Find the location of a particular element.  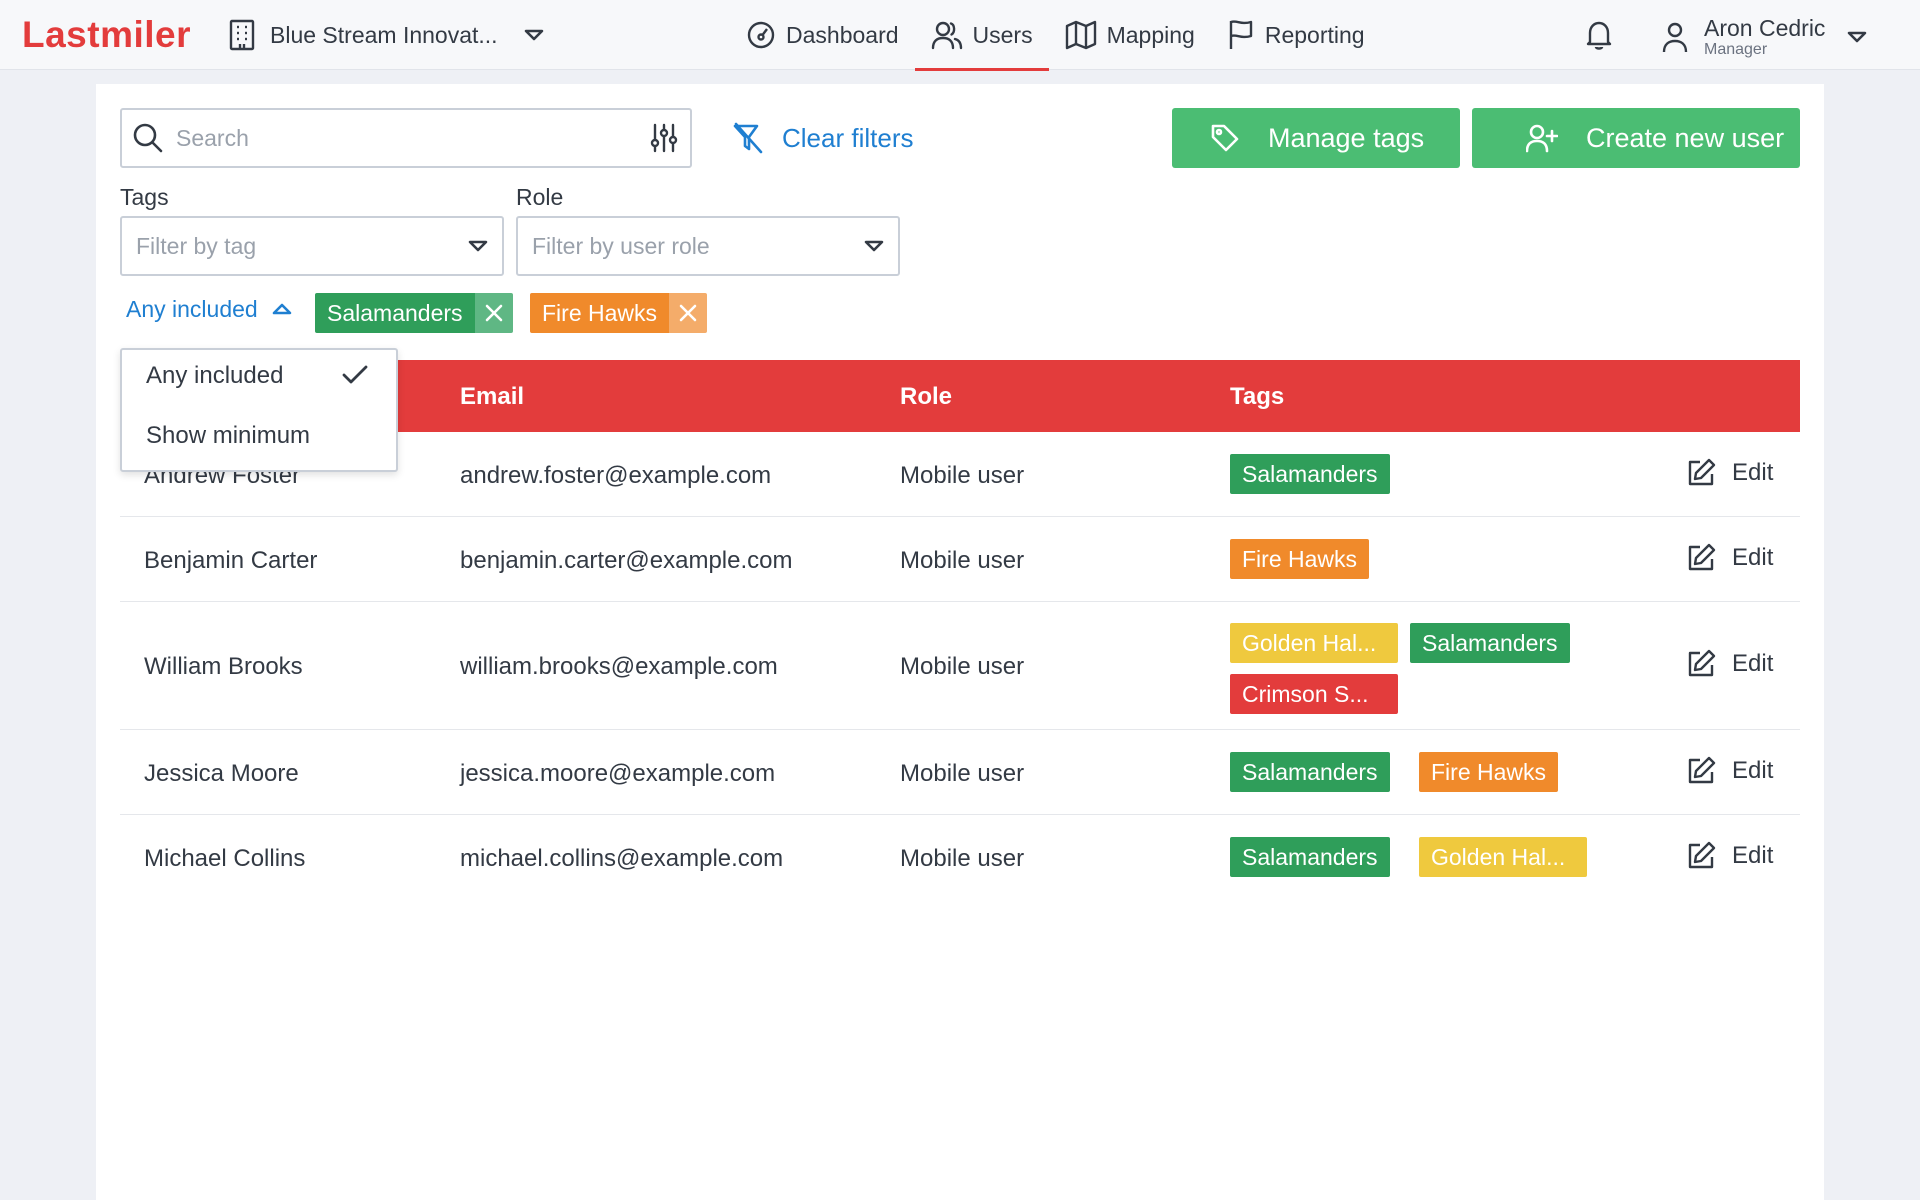

manage-tags-button: Manage tags is located at coordinates (1316, 138).